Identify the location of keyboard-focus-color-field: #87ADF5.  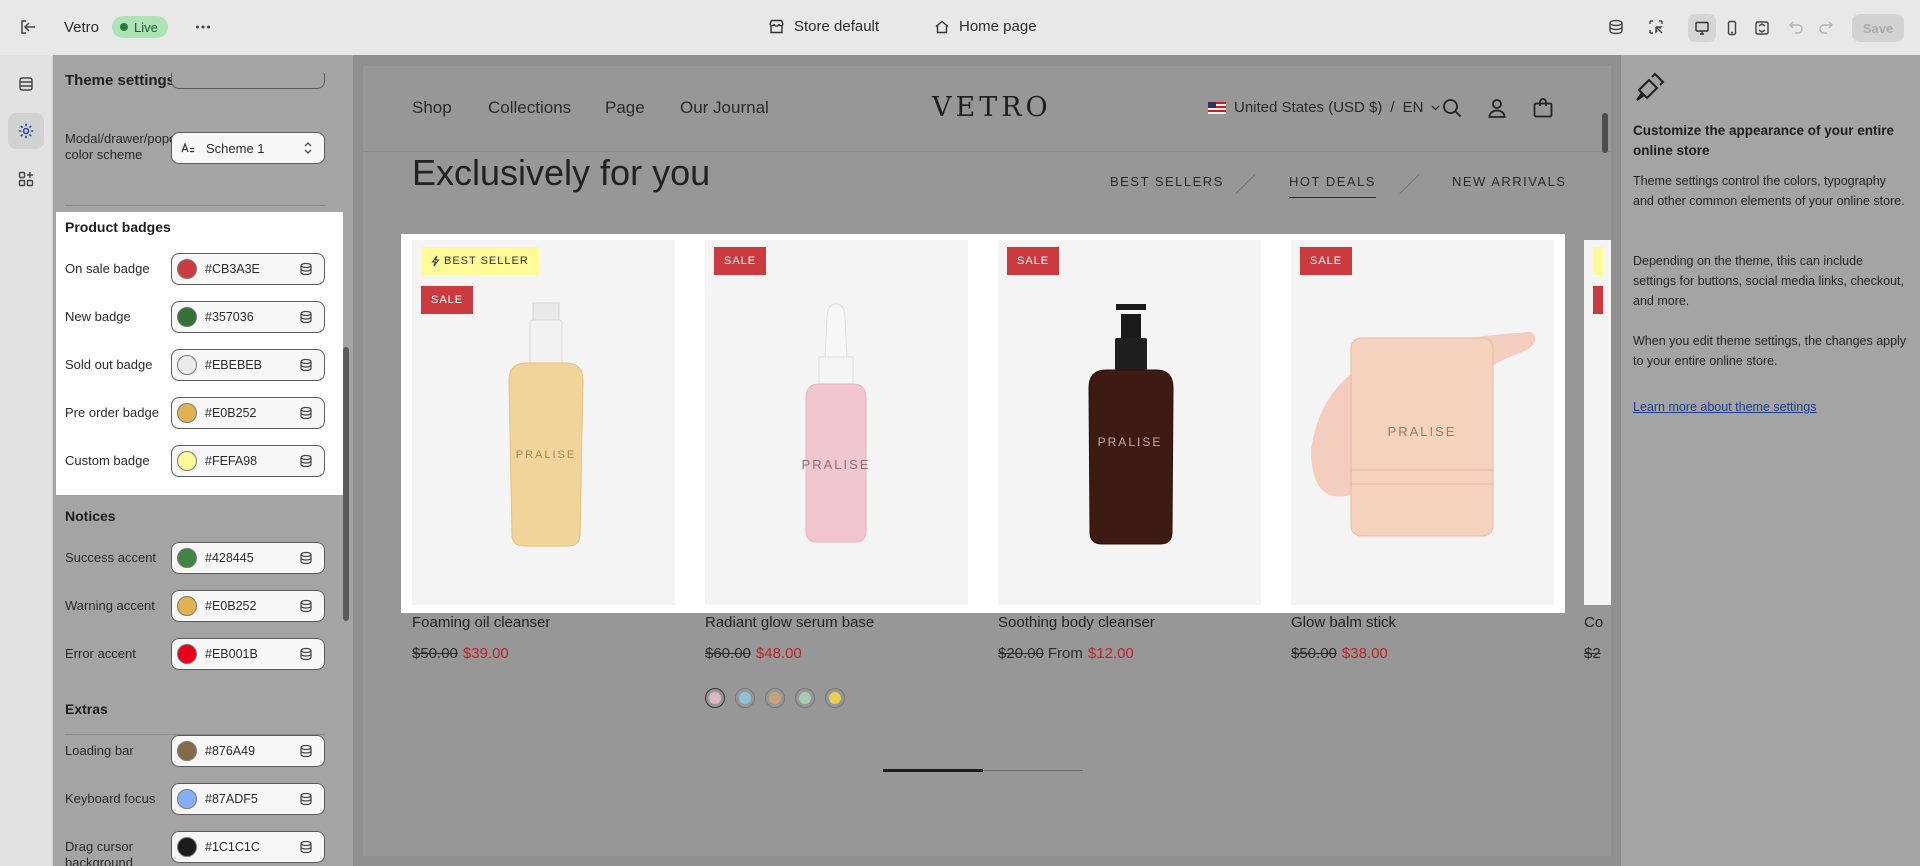
(248, 799).